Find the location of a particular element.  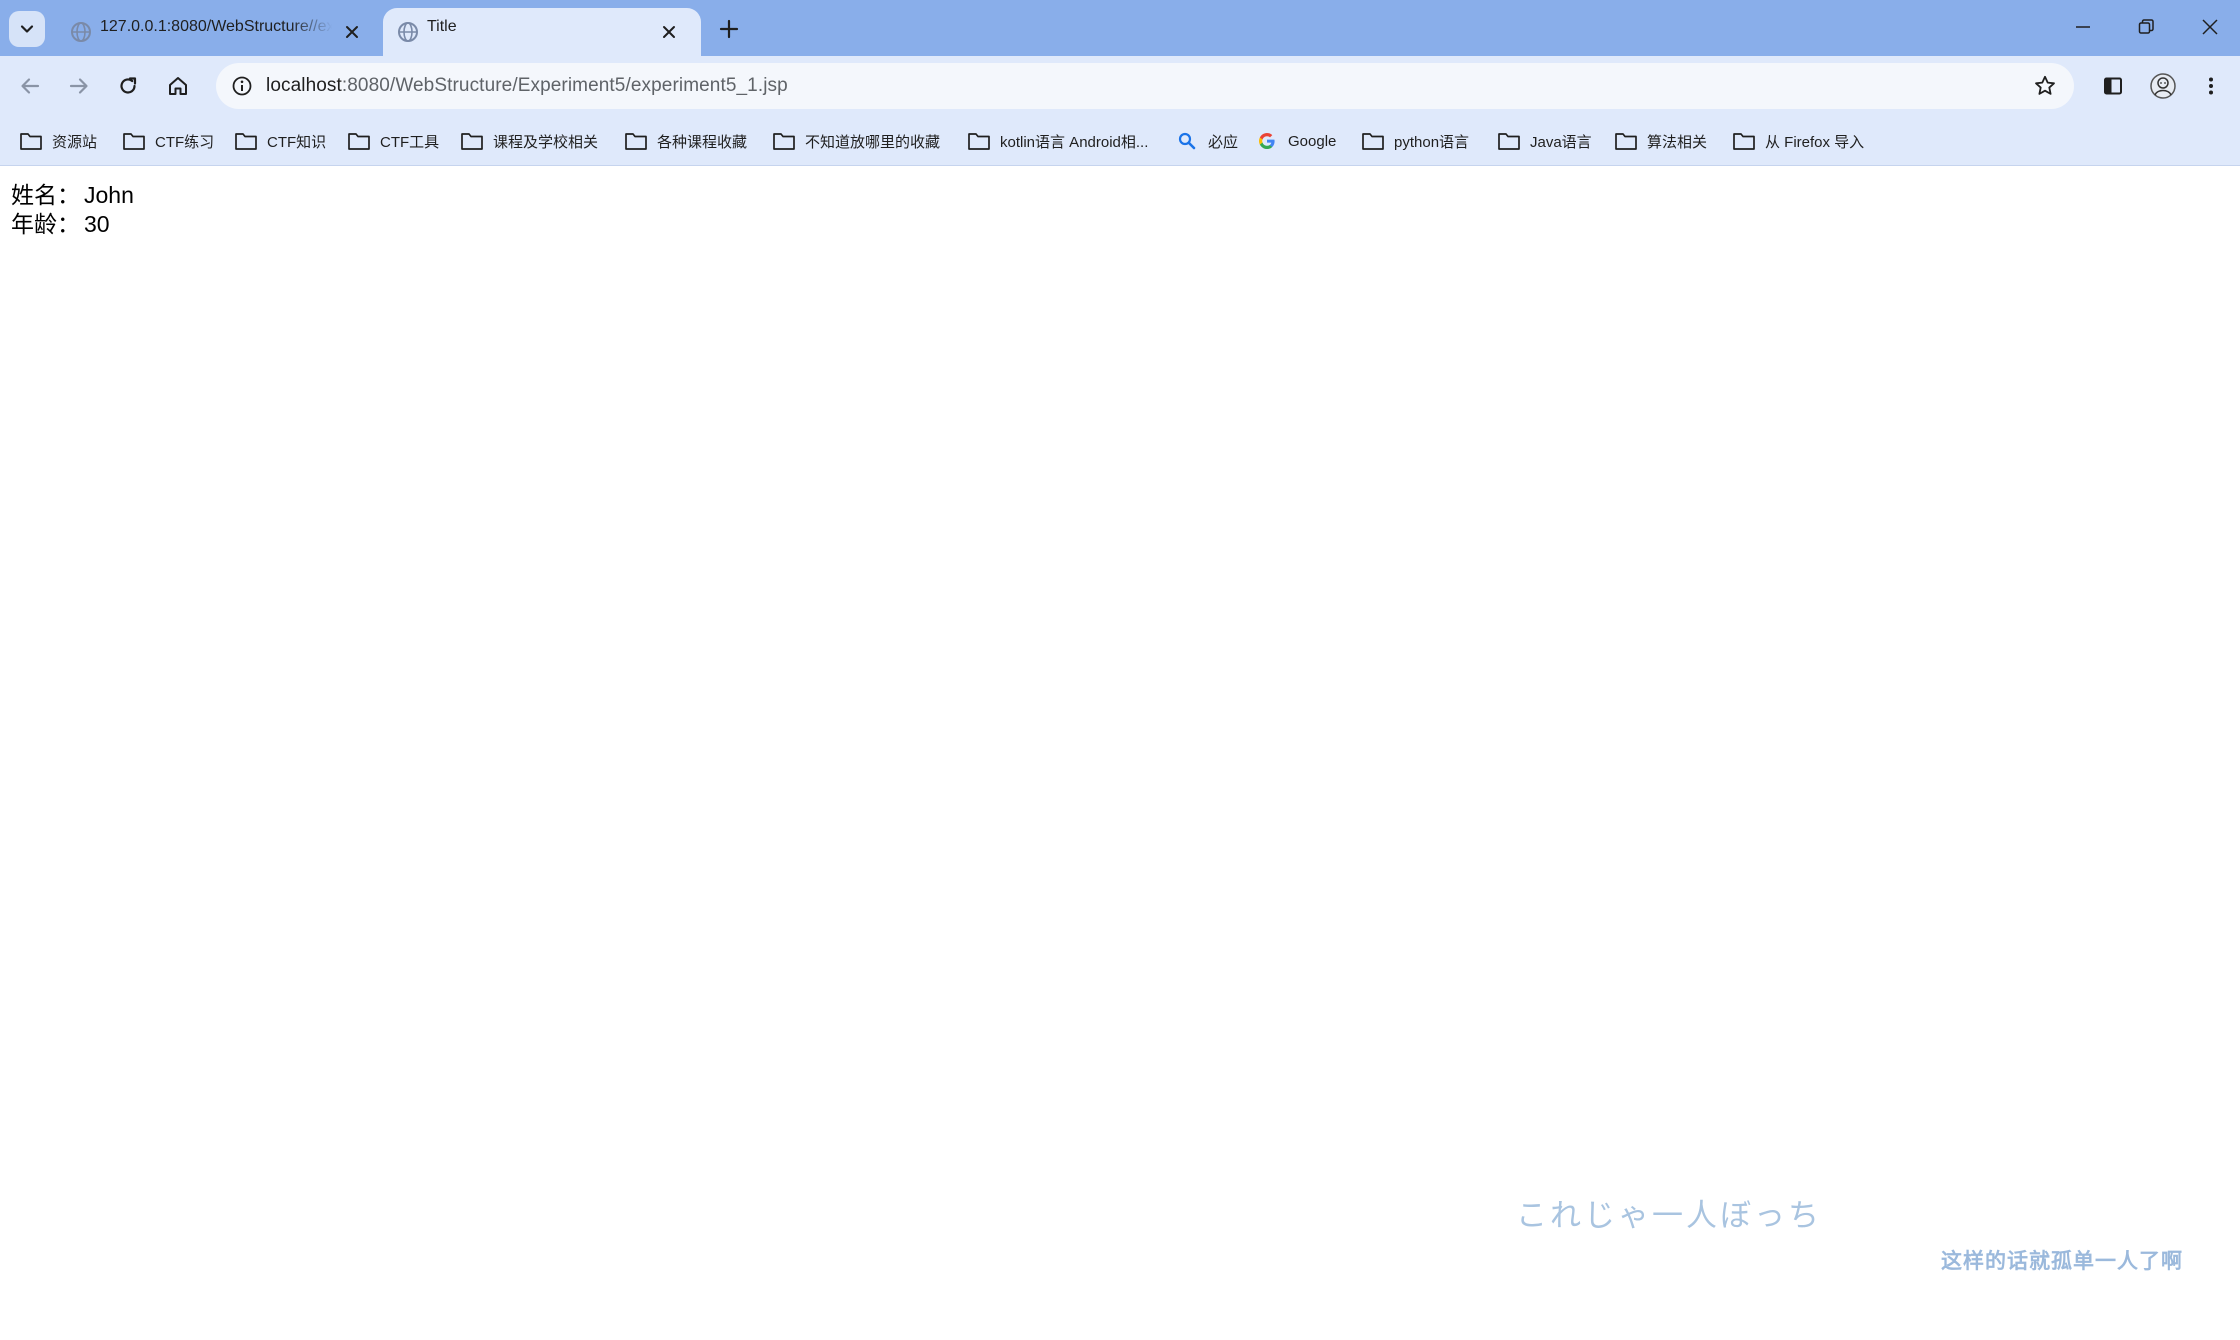

restore-button is located at coordinates (2146, 27).